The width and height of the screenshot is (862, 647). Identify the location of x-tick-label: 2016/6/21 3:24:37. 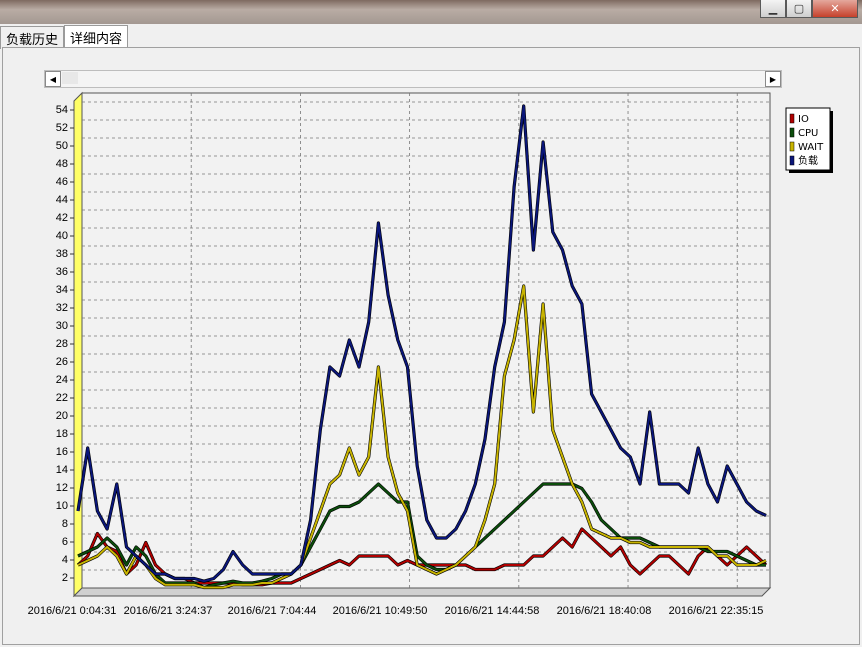
(168, 611).